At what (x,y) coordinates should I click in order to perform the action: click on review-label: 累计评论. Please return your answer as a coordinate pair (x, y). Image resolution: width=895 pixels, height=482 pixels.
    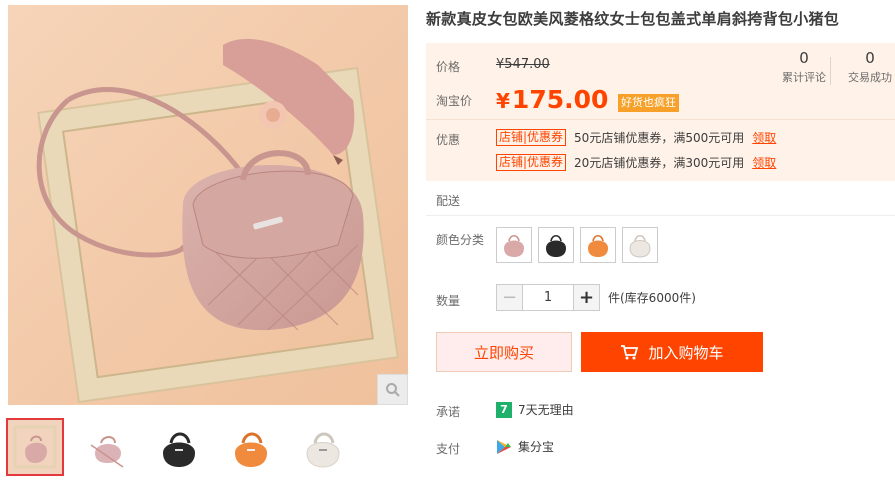
    Looking at the image, I should click on (804, 77).